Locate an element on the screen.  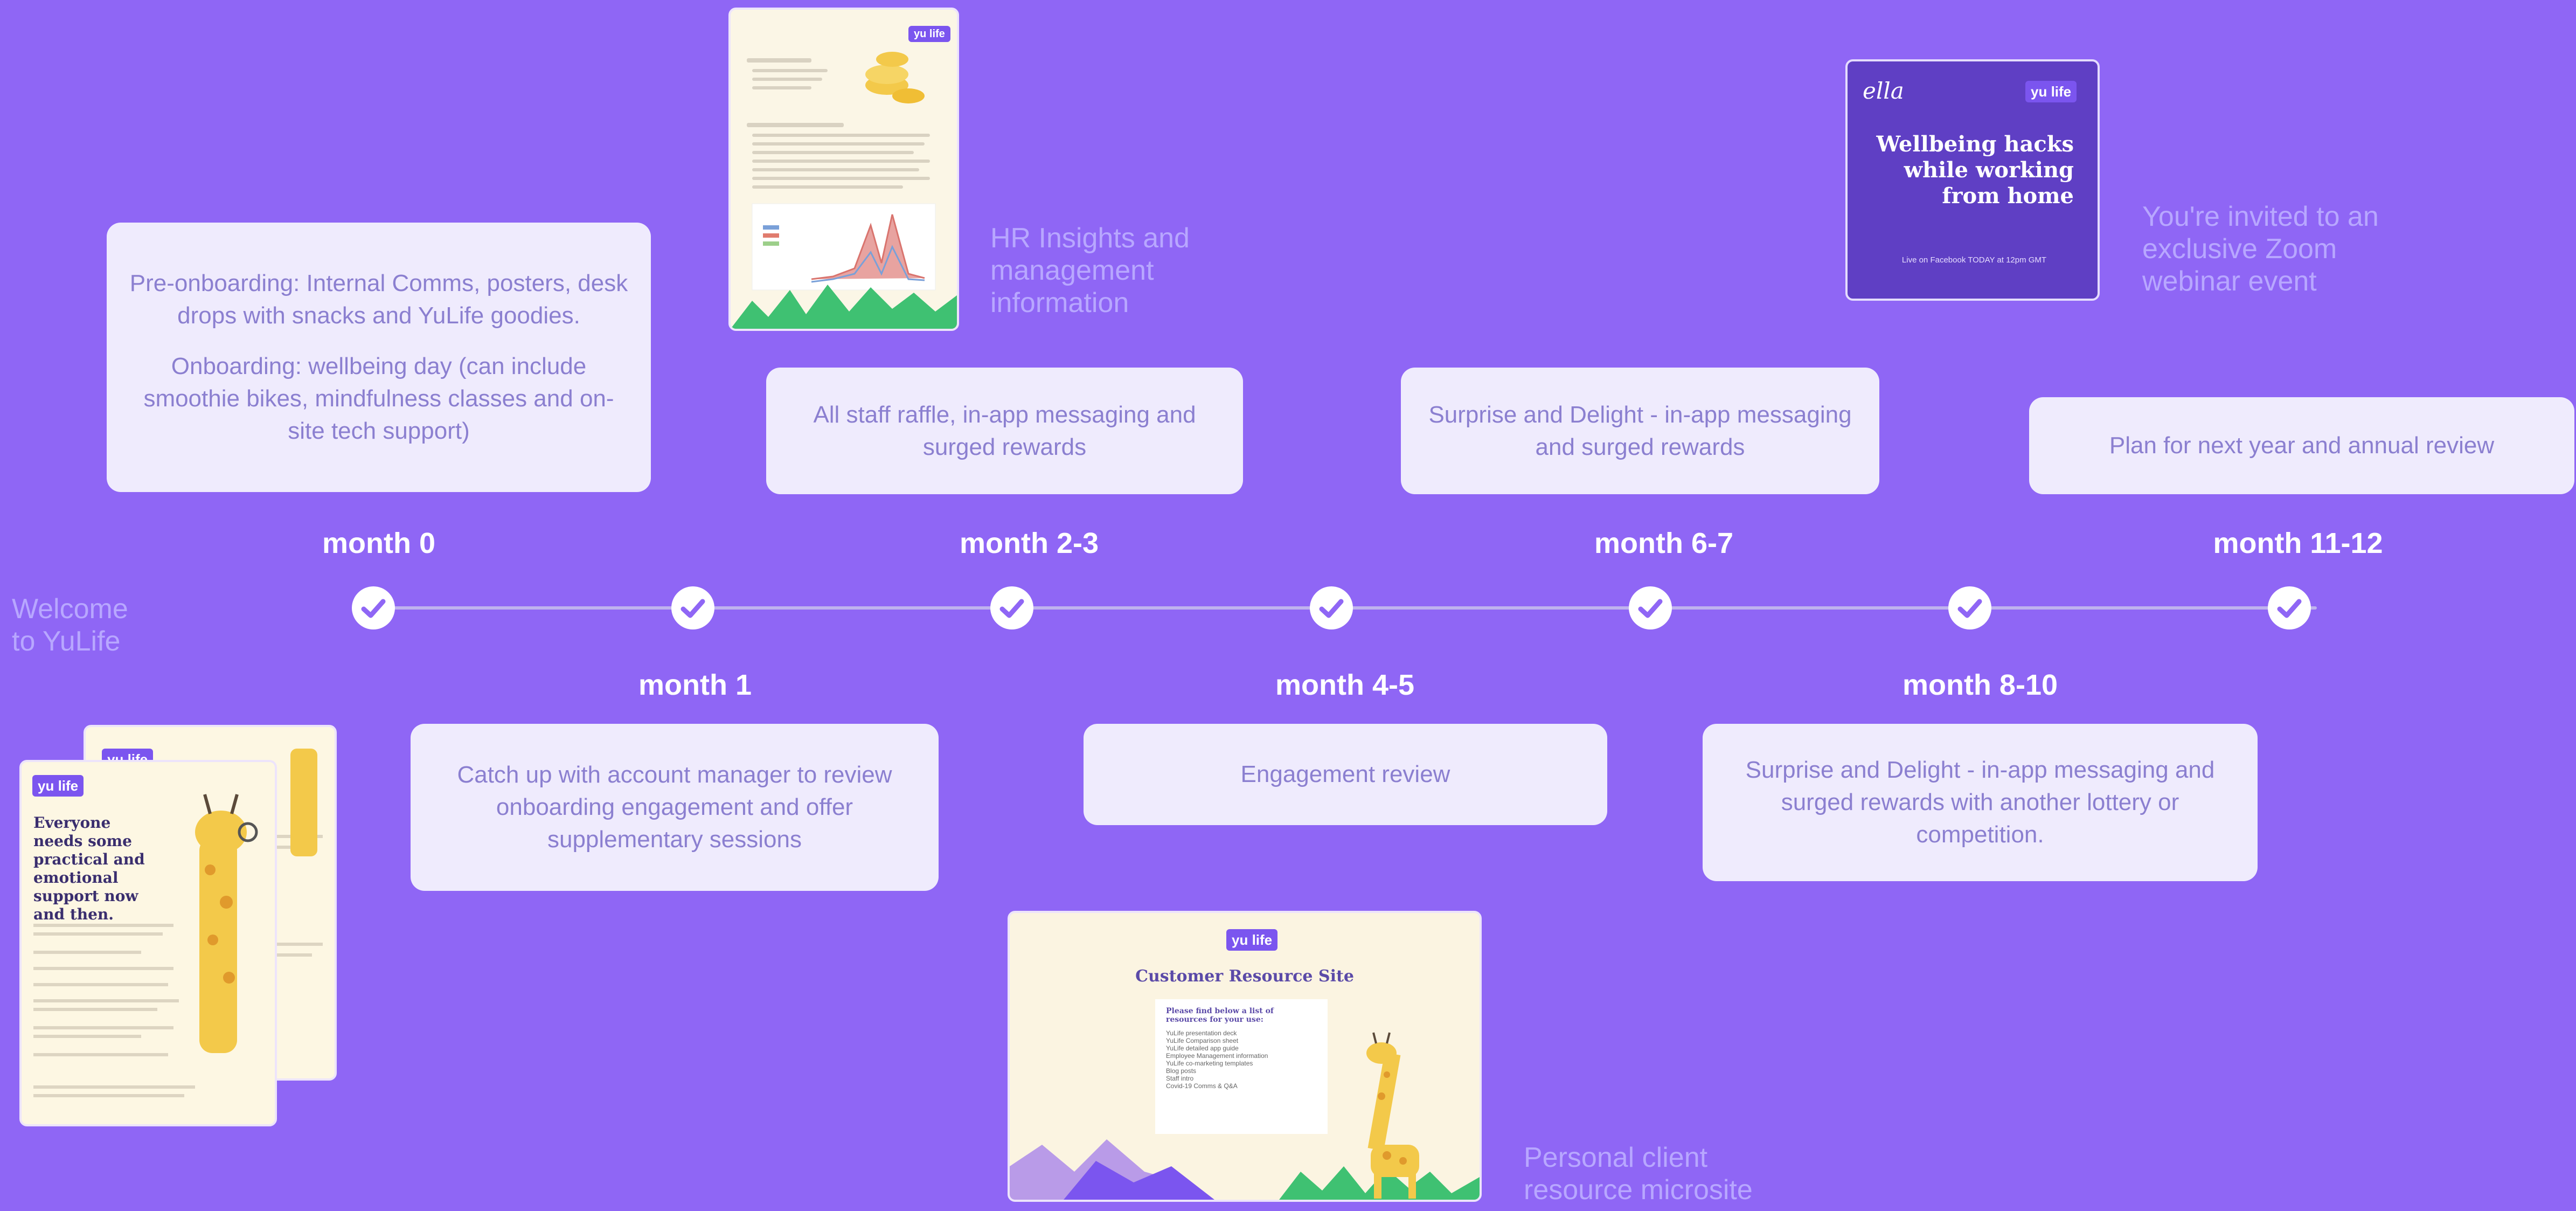
leaflet-front-illustration is located at coordinates (145, 945).